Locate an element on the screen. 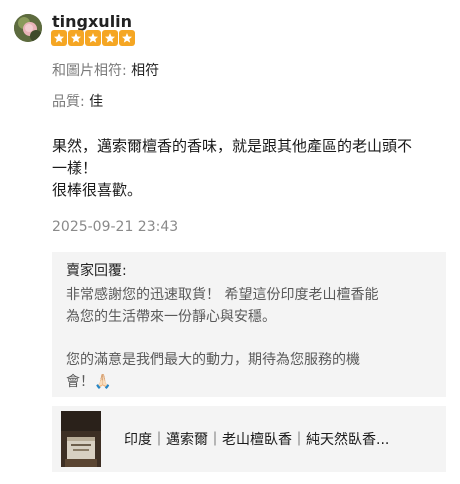 This screenshot has height=484, width=460. avatar-image is located at coordinates (28, 28).